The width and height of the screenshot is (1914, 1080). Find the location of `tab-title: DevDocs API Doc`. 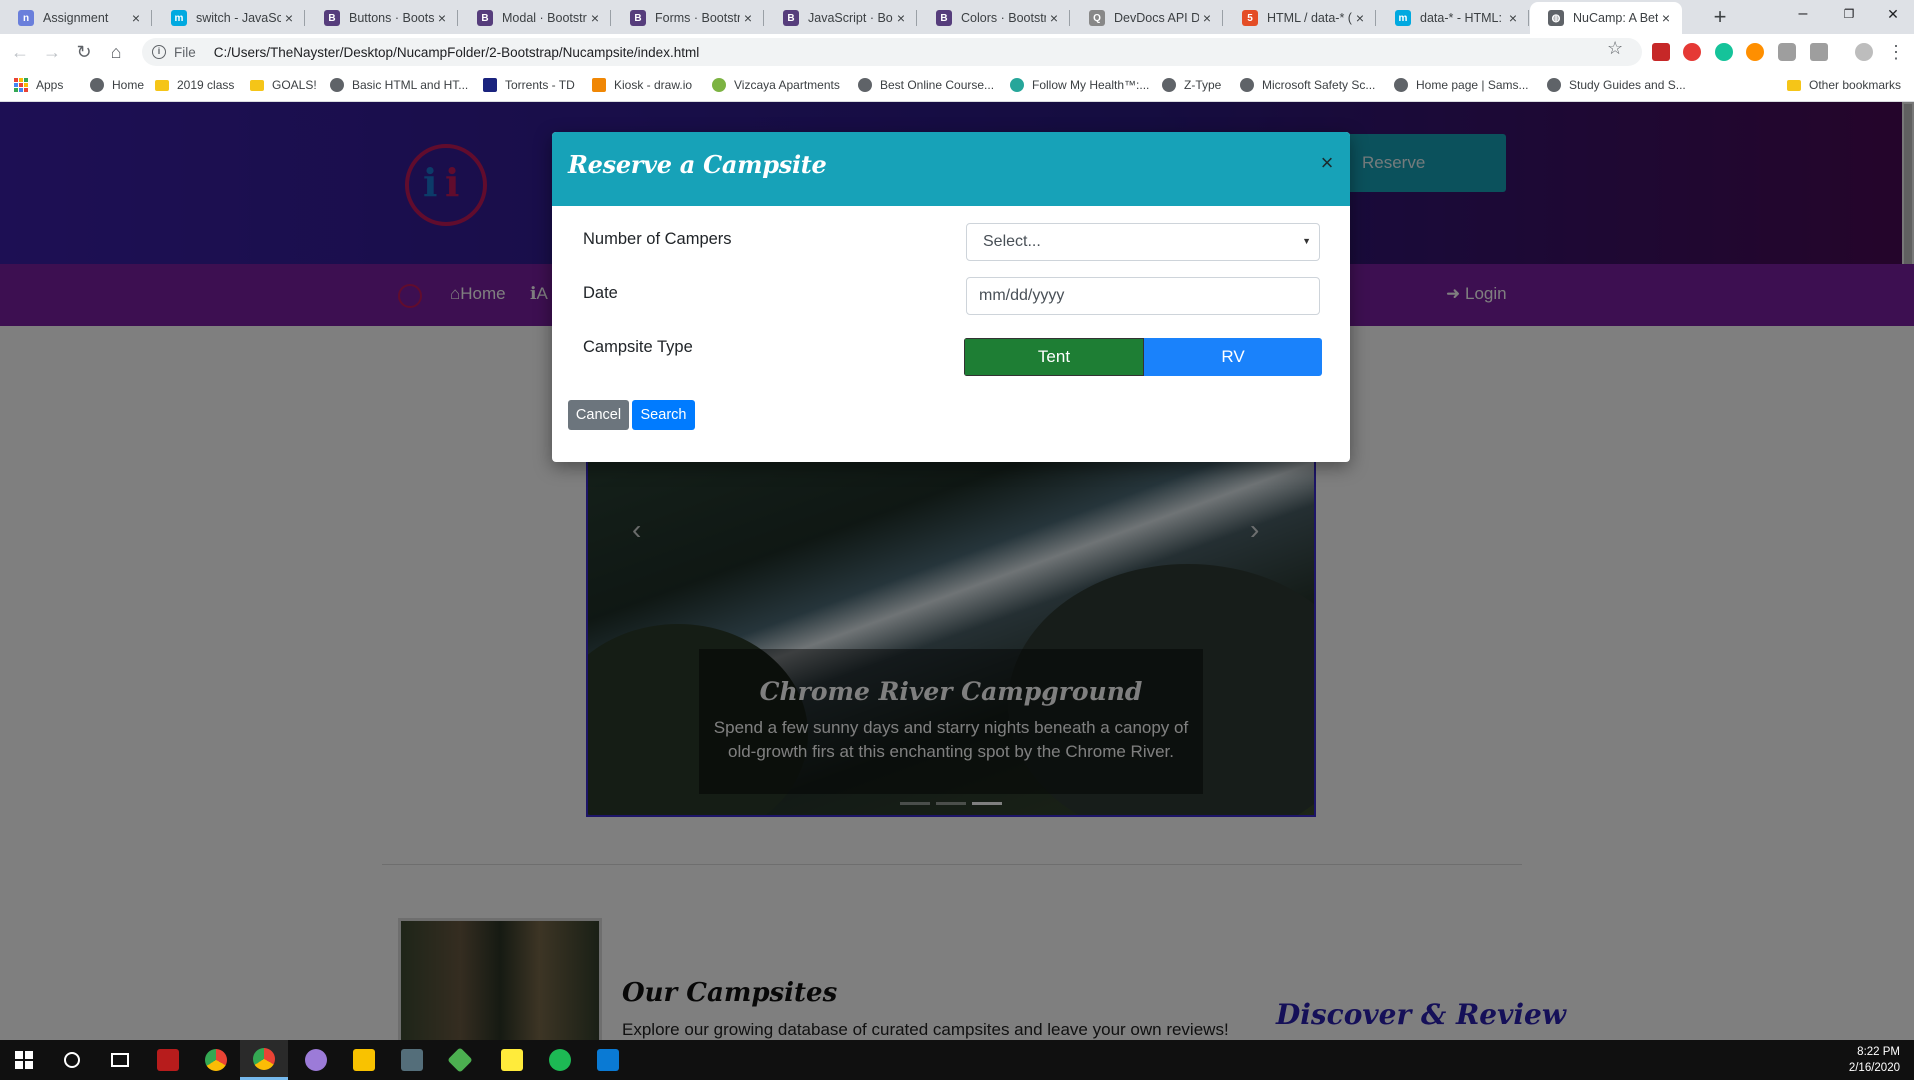

tab-title: DevDocs API Doc is located at coordinates (1156, 18).